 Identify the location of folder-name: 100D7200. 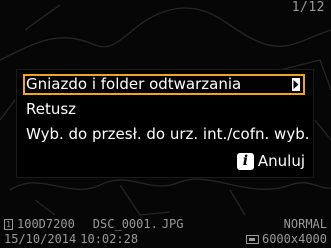
(46, 224).